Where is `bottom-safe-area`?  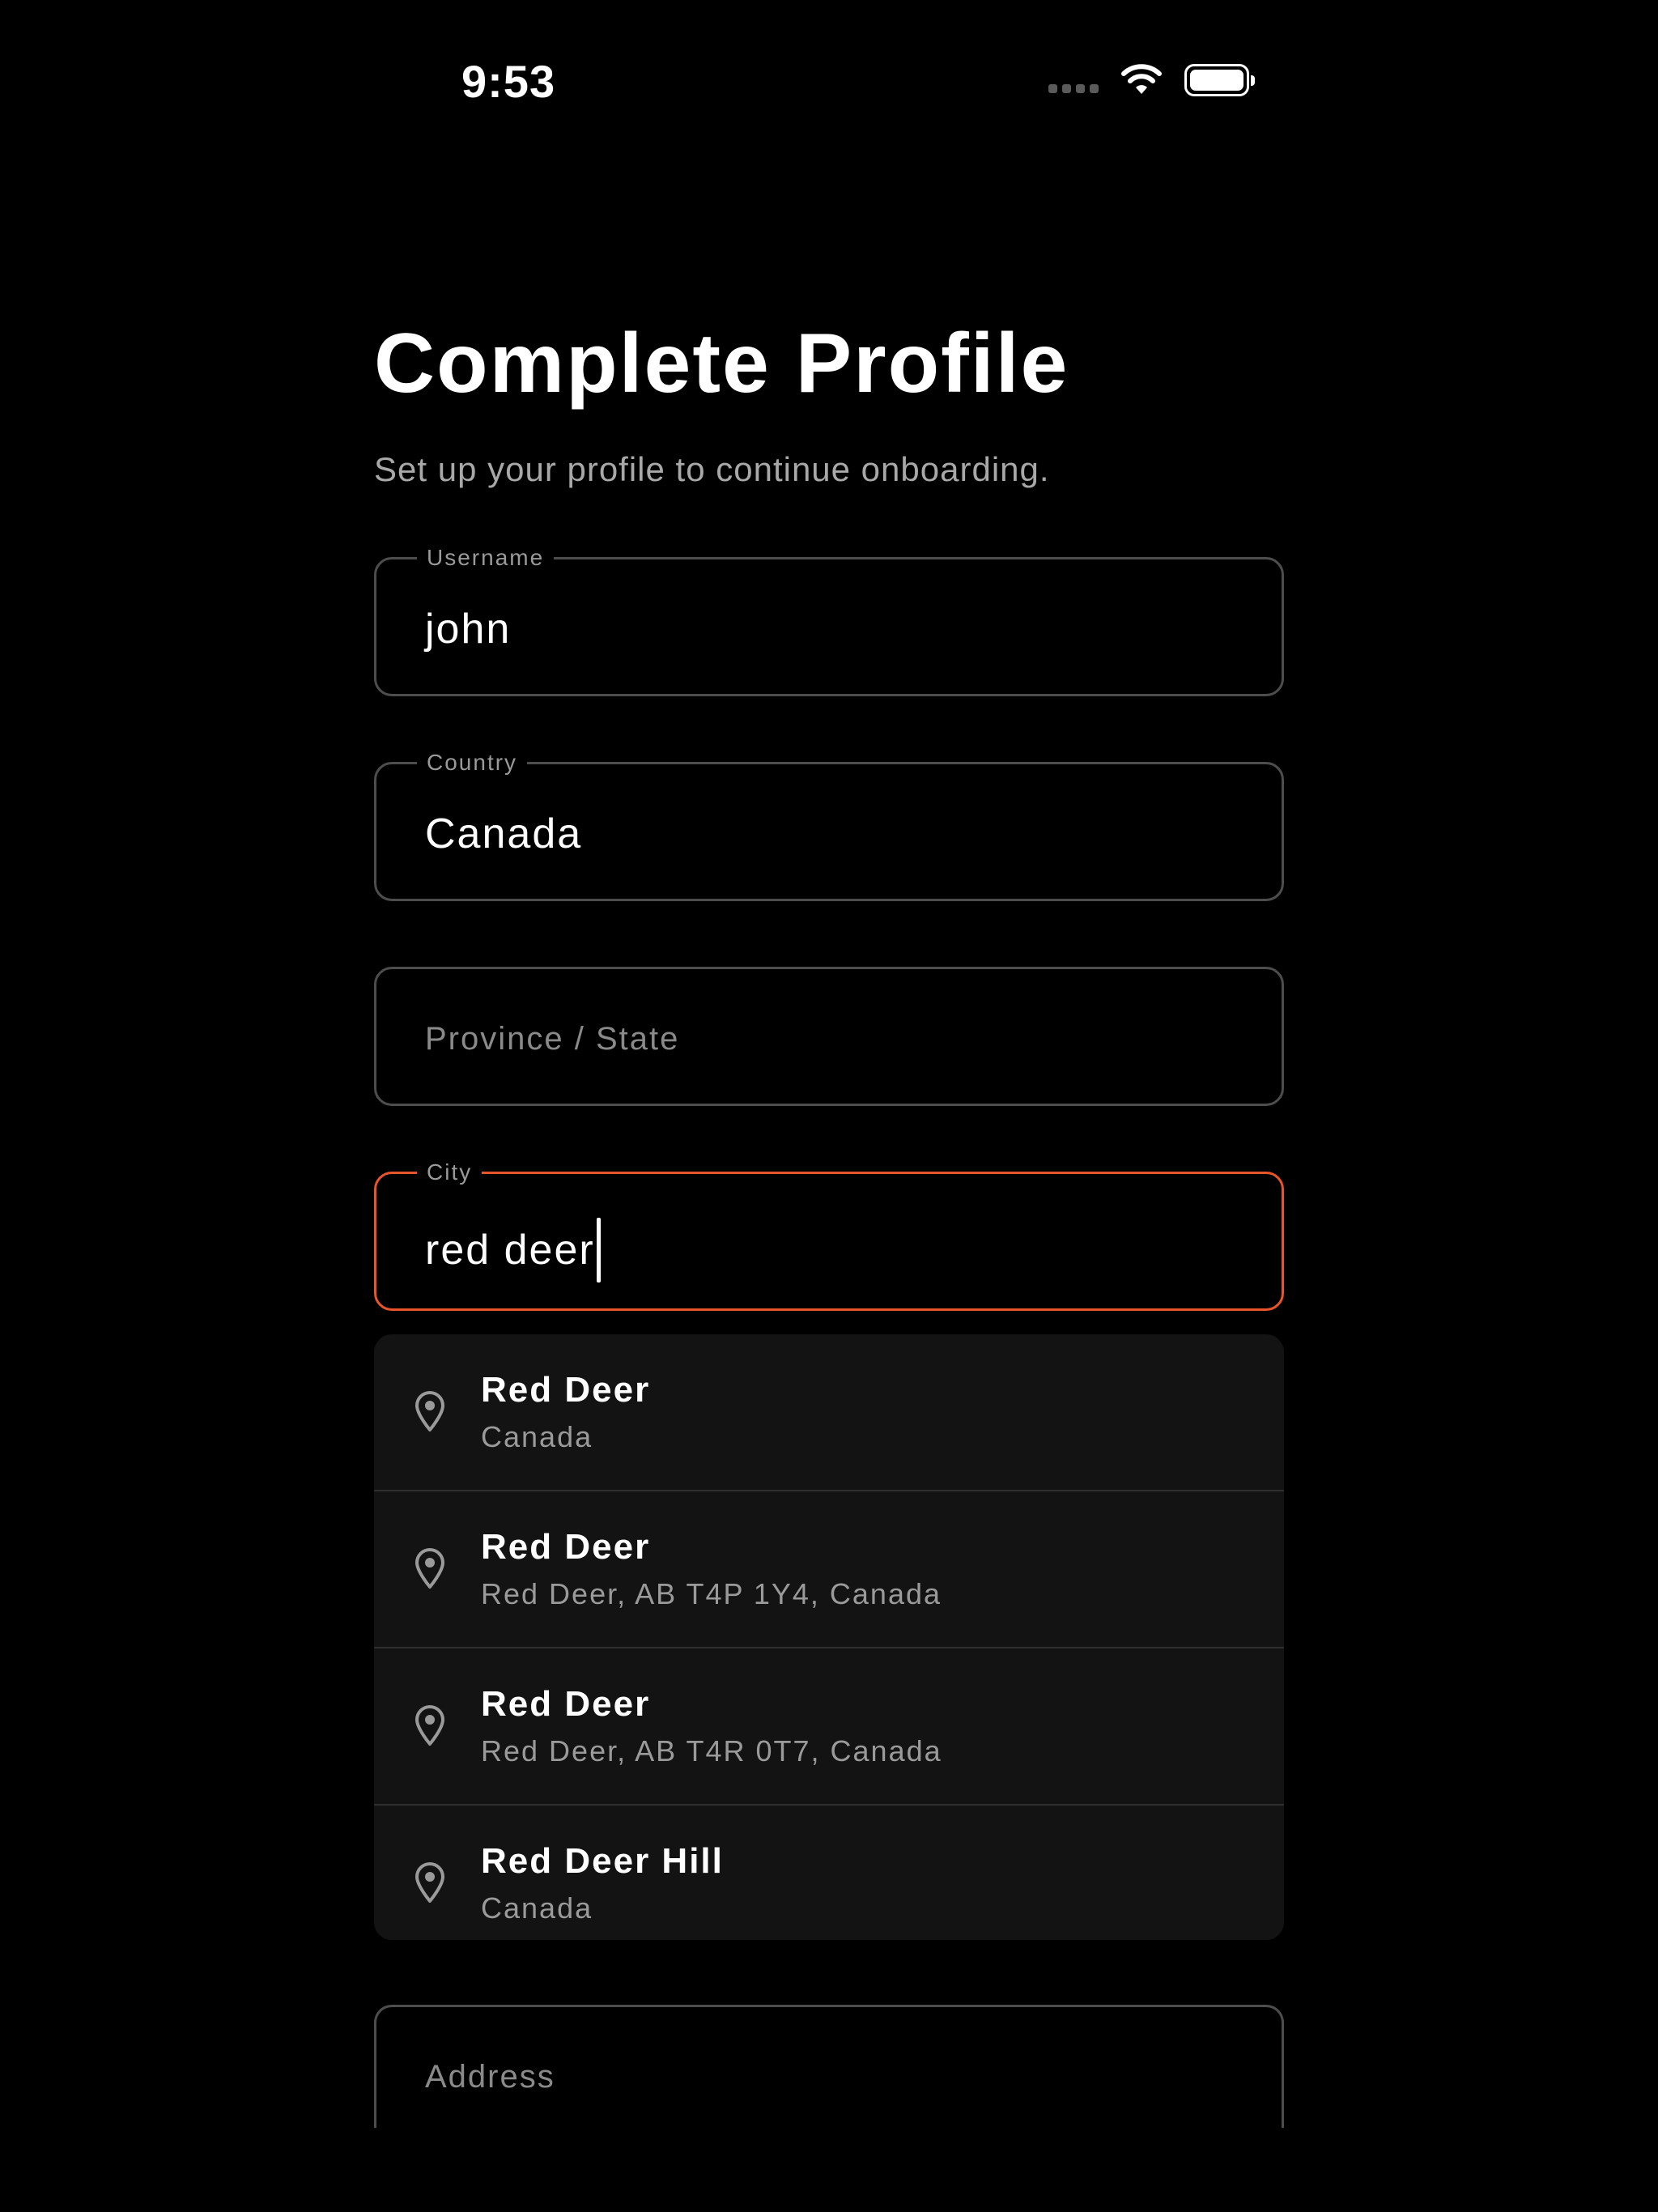 bottom-safe-area is located at coordinates (829, 2170).